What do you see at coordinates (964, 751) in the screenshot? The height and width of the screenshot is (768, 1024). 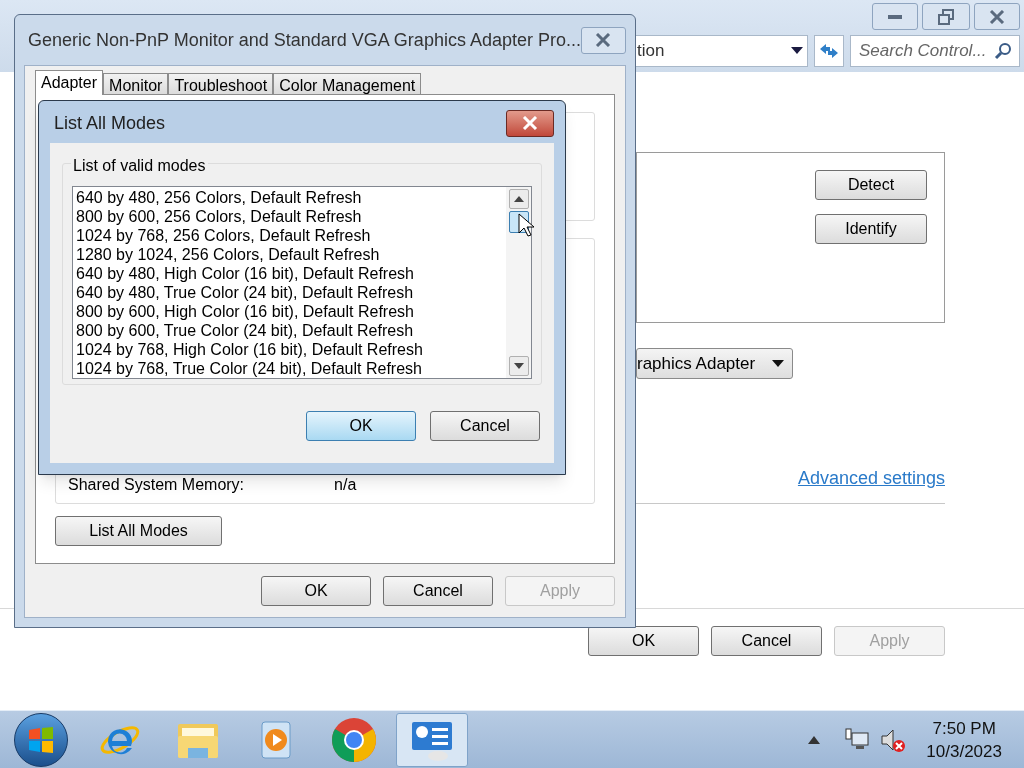 I see `clock-date: 10/3/2023` at bounding box center [964, 751].